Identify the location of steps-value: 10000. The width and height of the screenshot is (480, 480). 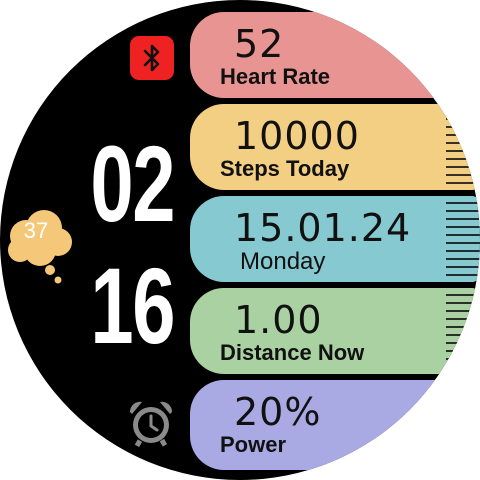
(297, 136).